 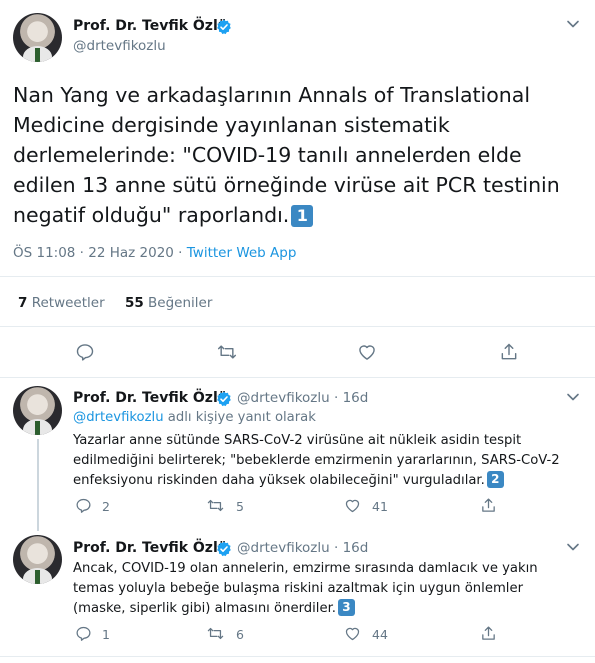 I want to click on replying-to: @drtevfikozlu adlı kişiye yanıt olarak, so click(x=194, y=417).